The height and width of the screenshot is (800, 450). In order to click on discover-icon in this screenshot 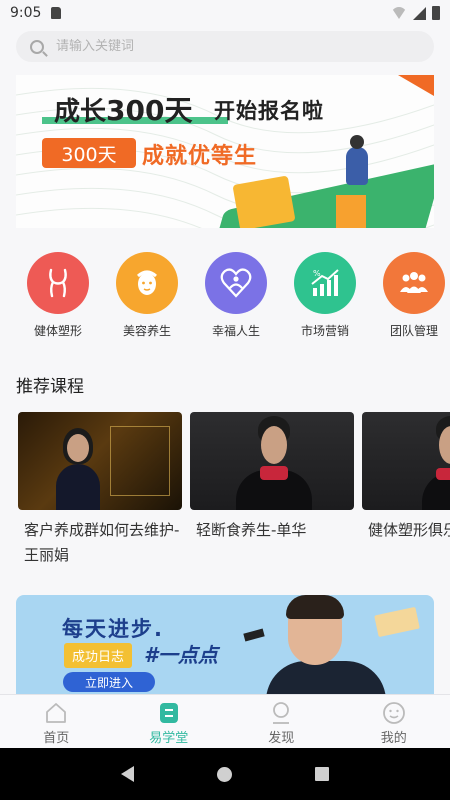, I will do `click(281, 713)`.